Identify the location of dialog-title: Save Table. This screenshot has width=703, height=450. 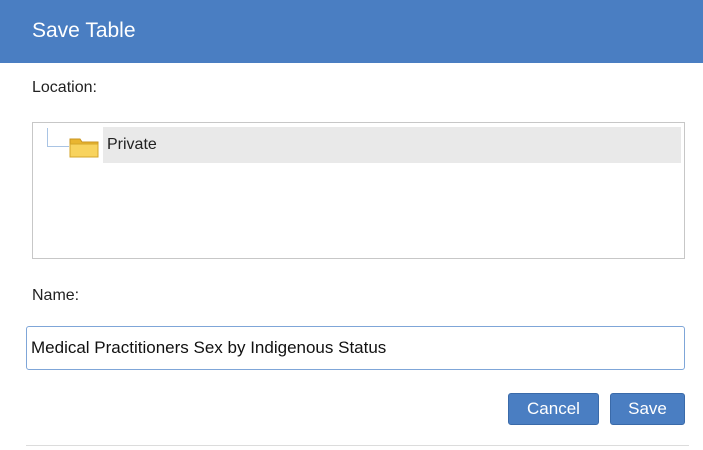
(84, 30).